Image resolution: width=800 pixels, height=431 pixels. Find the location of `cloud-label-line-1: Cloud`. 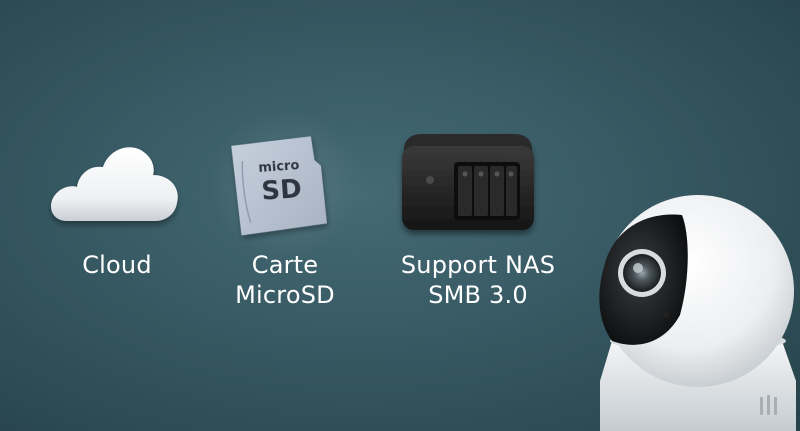

cloud-label-line-1: Cloud is located at coordinates (117, 265).